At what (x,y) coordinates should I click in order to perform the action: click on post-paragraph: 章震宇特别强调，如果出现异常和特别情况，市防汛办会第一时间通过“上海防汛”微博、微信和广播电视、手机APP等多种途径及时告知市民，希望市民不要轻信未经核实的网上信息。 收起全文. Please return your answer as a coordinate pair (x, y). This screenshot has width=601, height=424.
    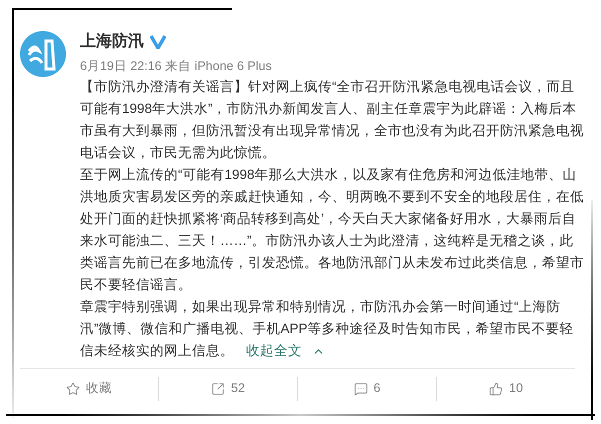
    Looking at the image, I should click on (333, 329).